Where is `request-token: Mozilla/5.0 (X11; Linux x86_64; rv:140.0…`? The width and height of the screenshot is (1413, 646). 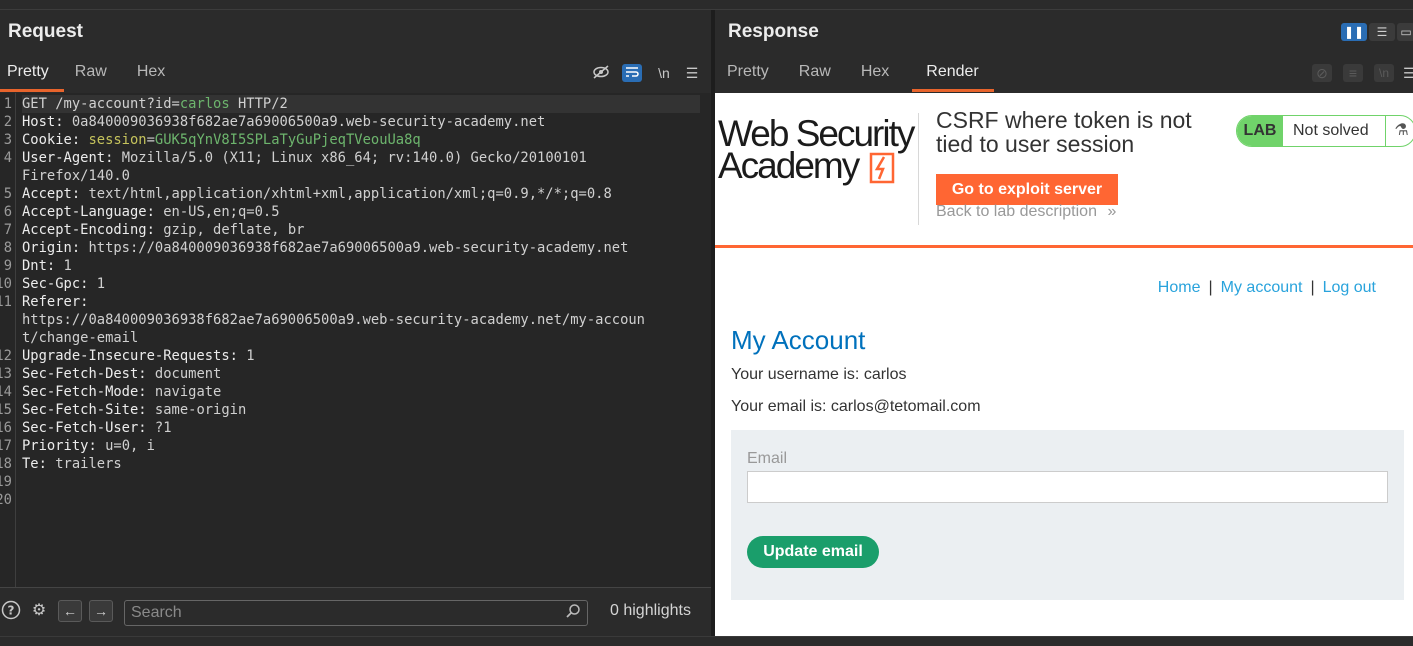 request-token: Mozilla/5.0 (X11; Linux x86_64; rv:140.0… is located at coordinates (354, 158).